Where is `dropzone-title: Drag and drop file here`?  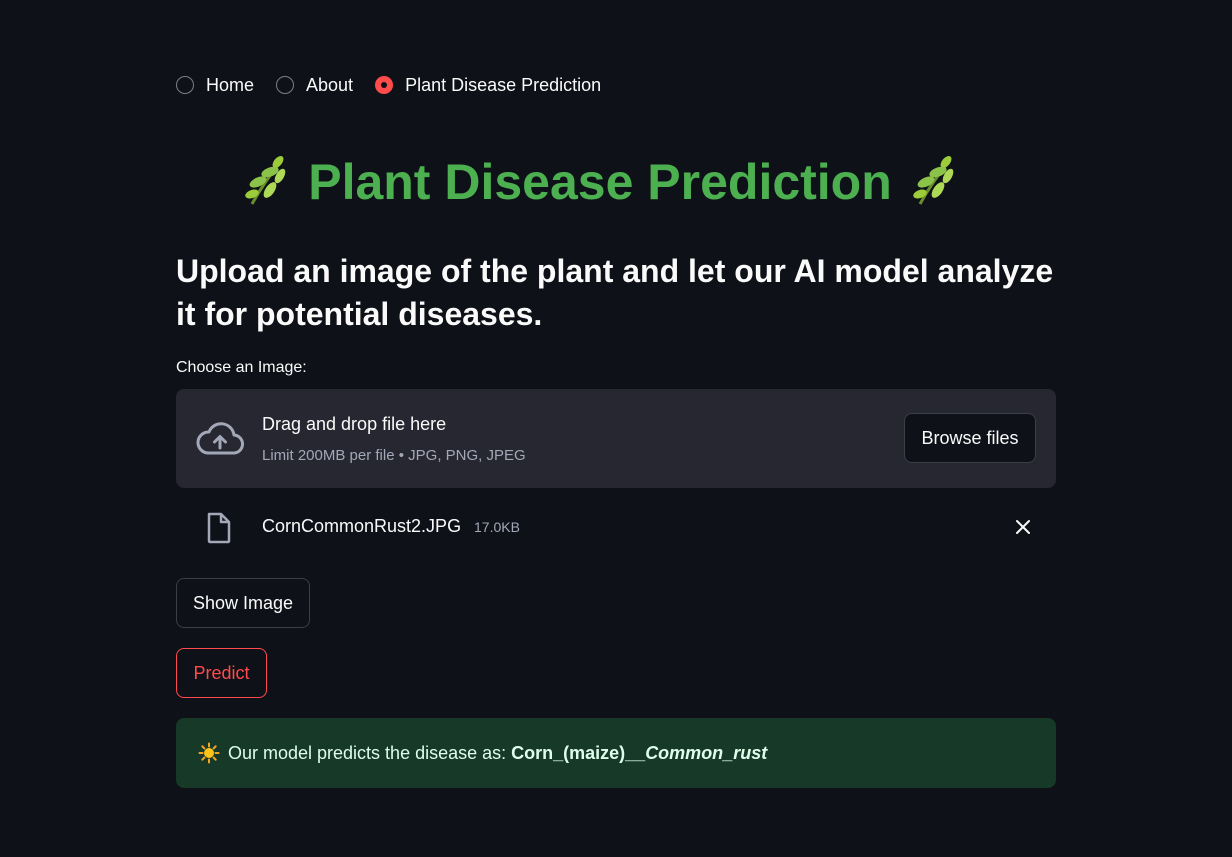 dropzone-title: Drag and drop file here is located at coordinates (354, 424).